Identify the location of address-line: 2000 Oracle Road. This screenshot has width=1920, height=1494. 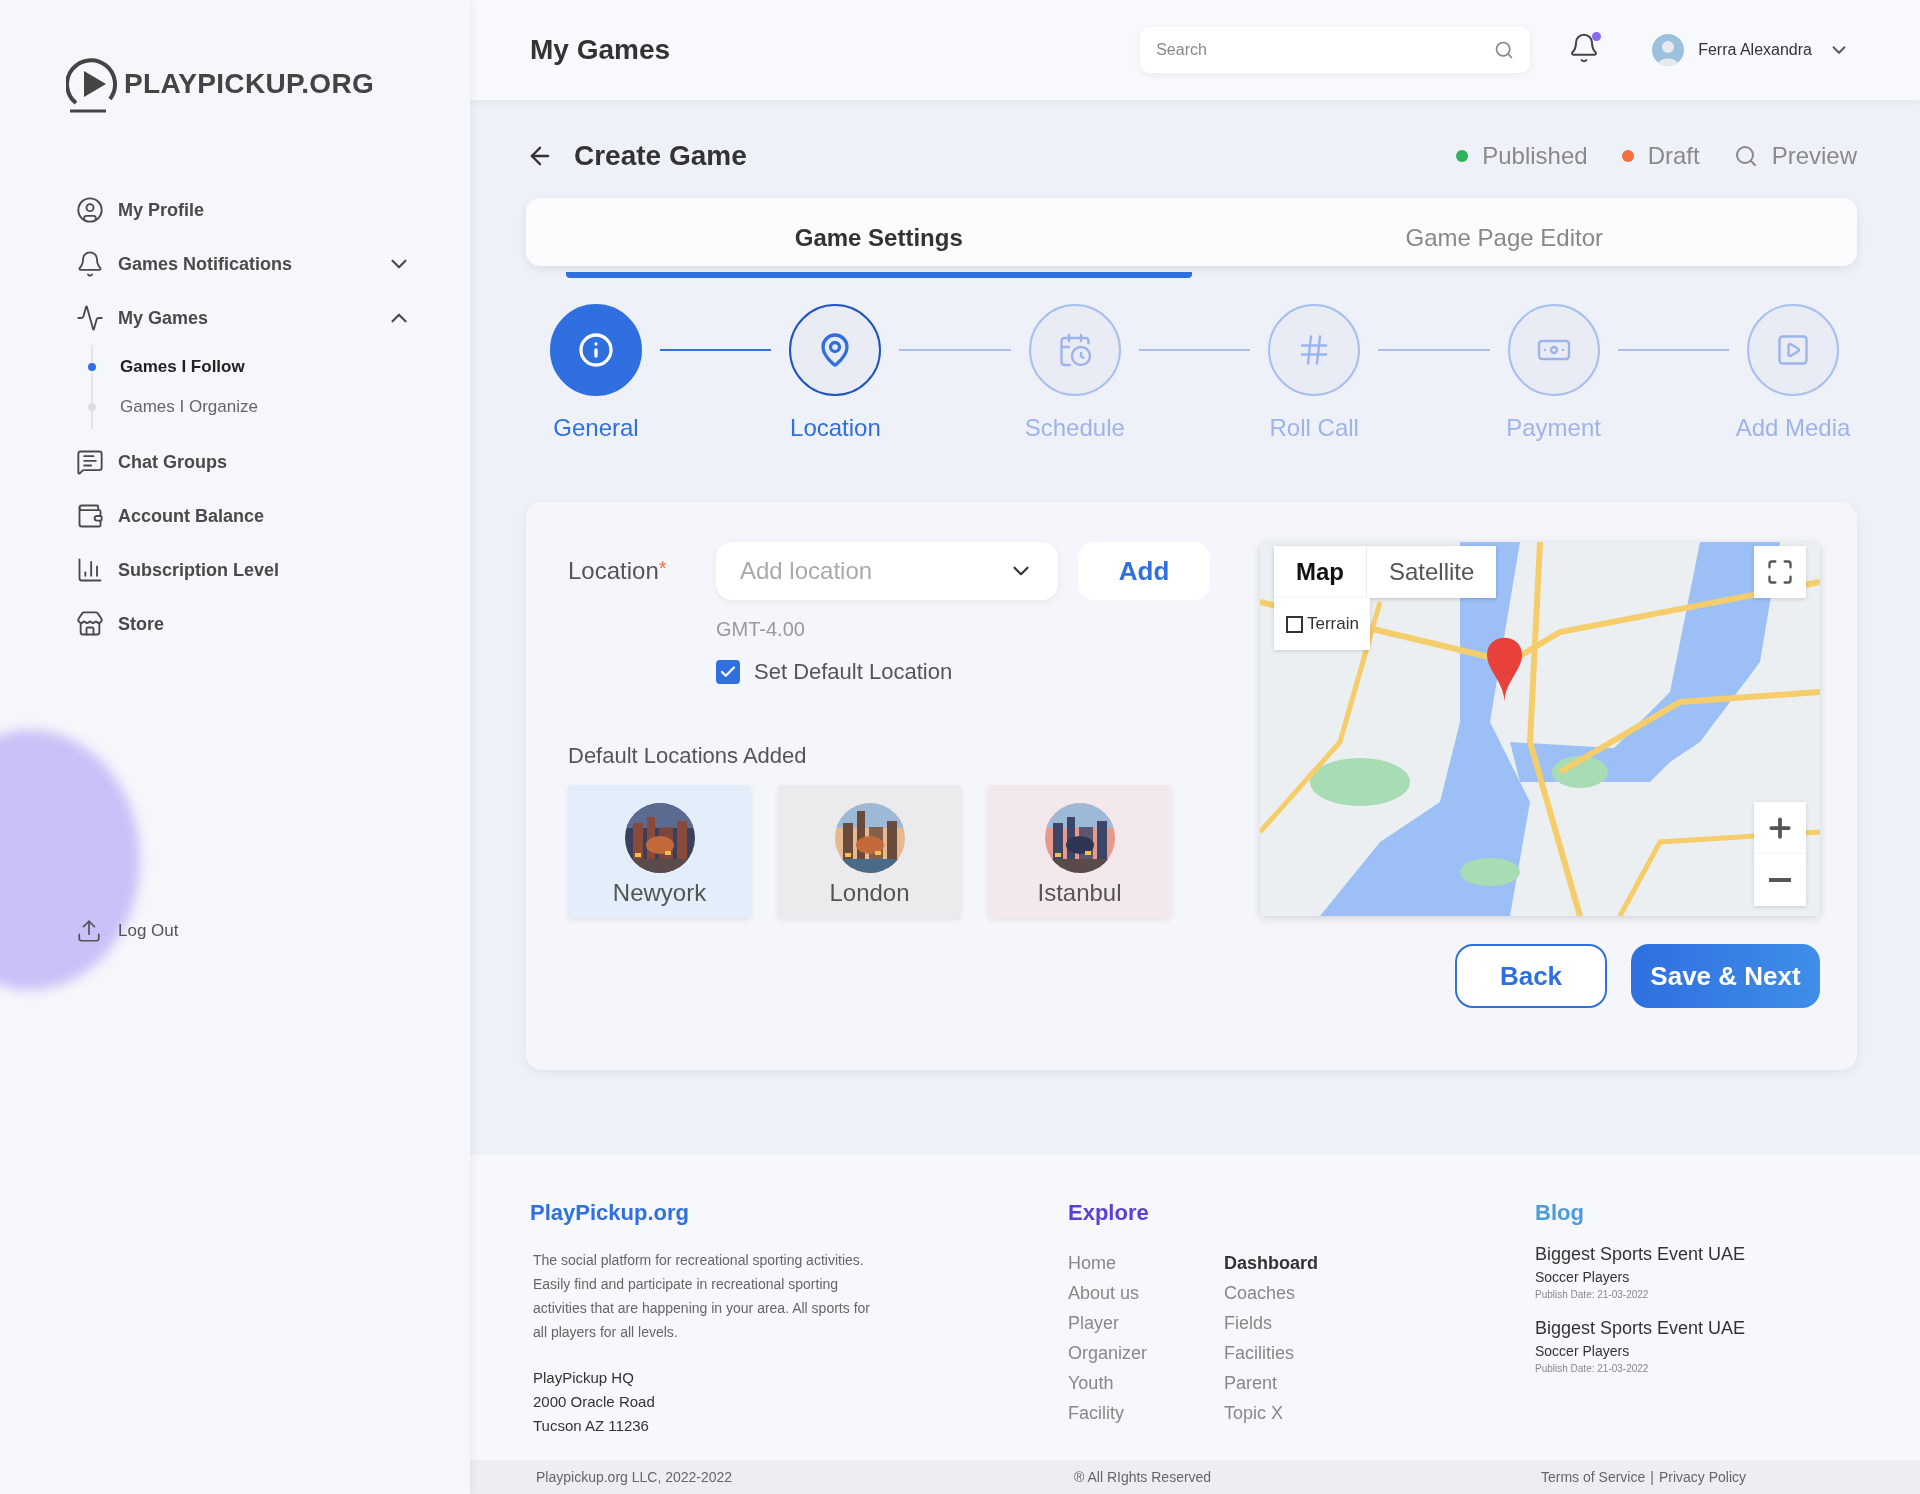
(594, 1402).